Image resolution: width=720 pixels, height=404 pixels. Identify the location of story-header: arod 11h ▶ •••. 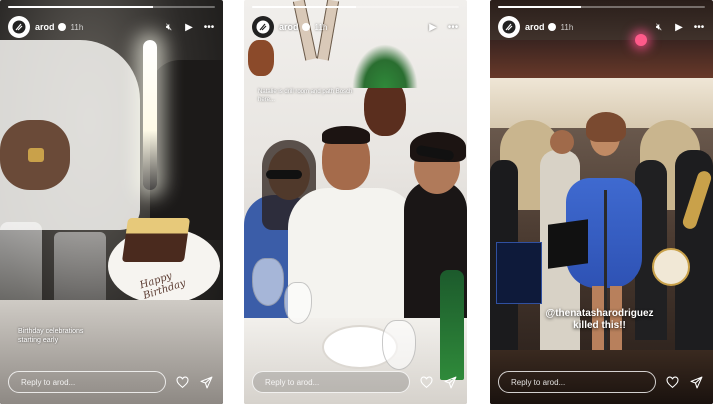
(355, 27).